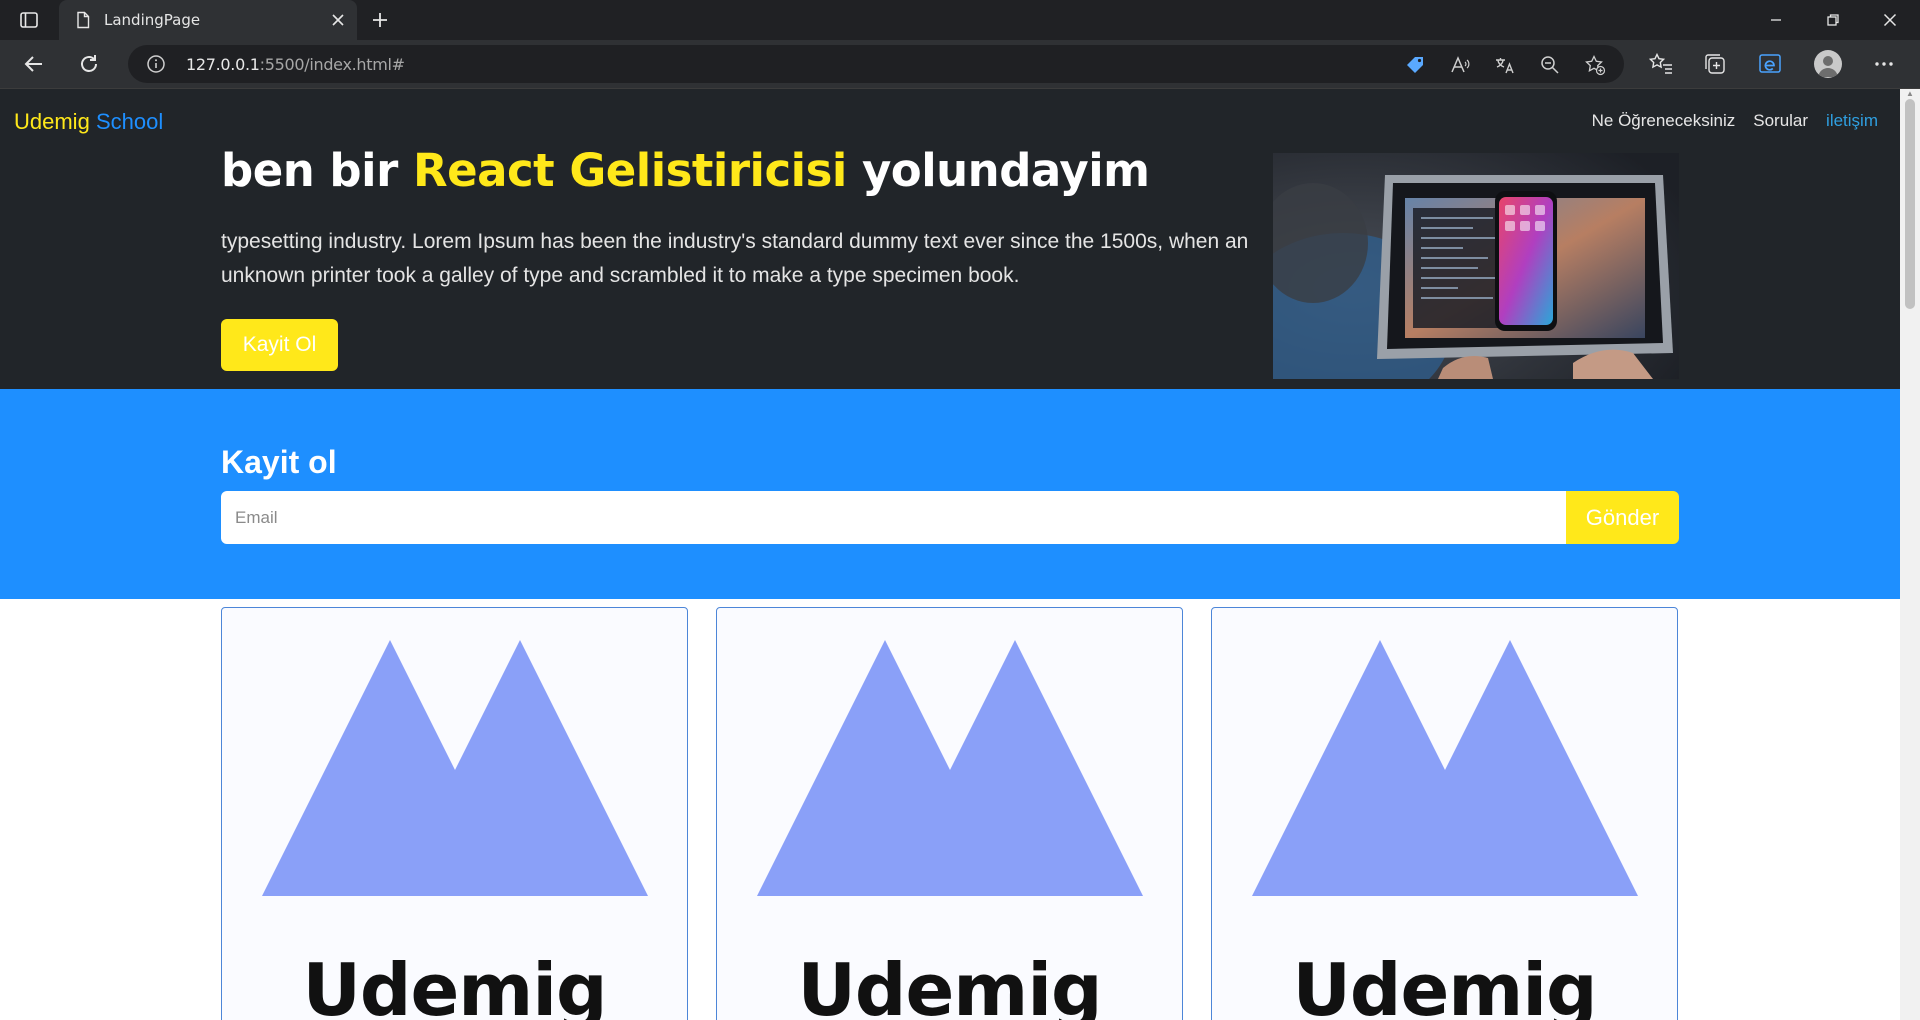  I want to click on new-tab-icon, so click(380, 20).